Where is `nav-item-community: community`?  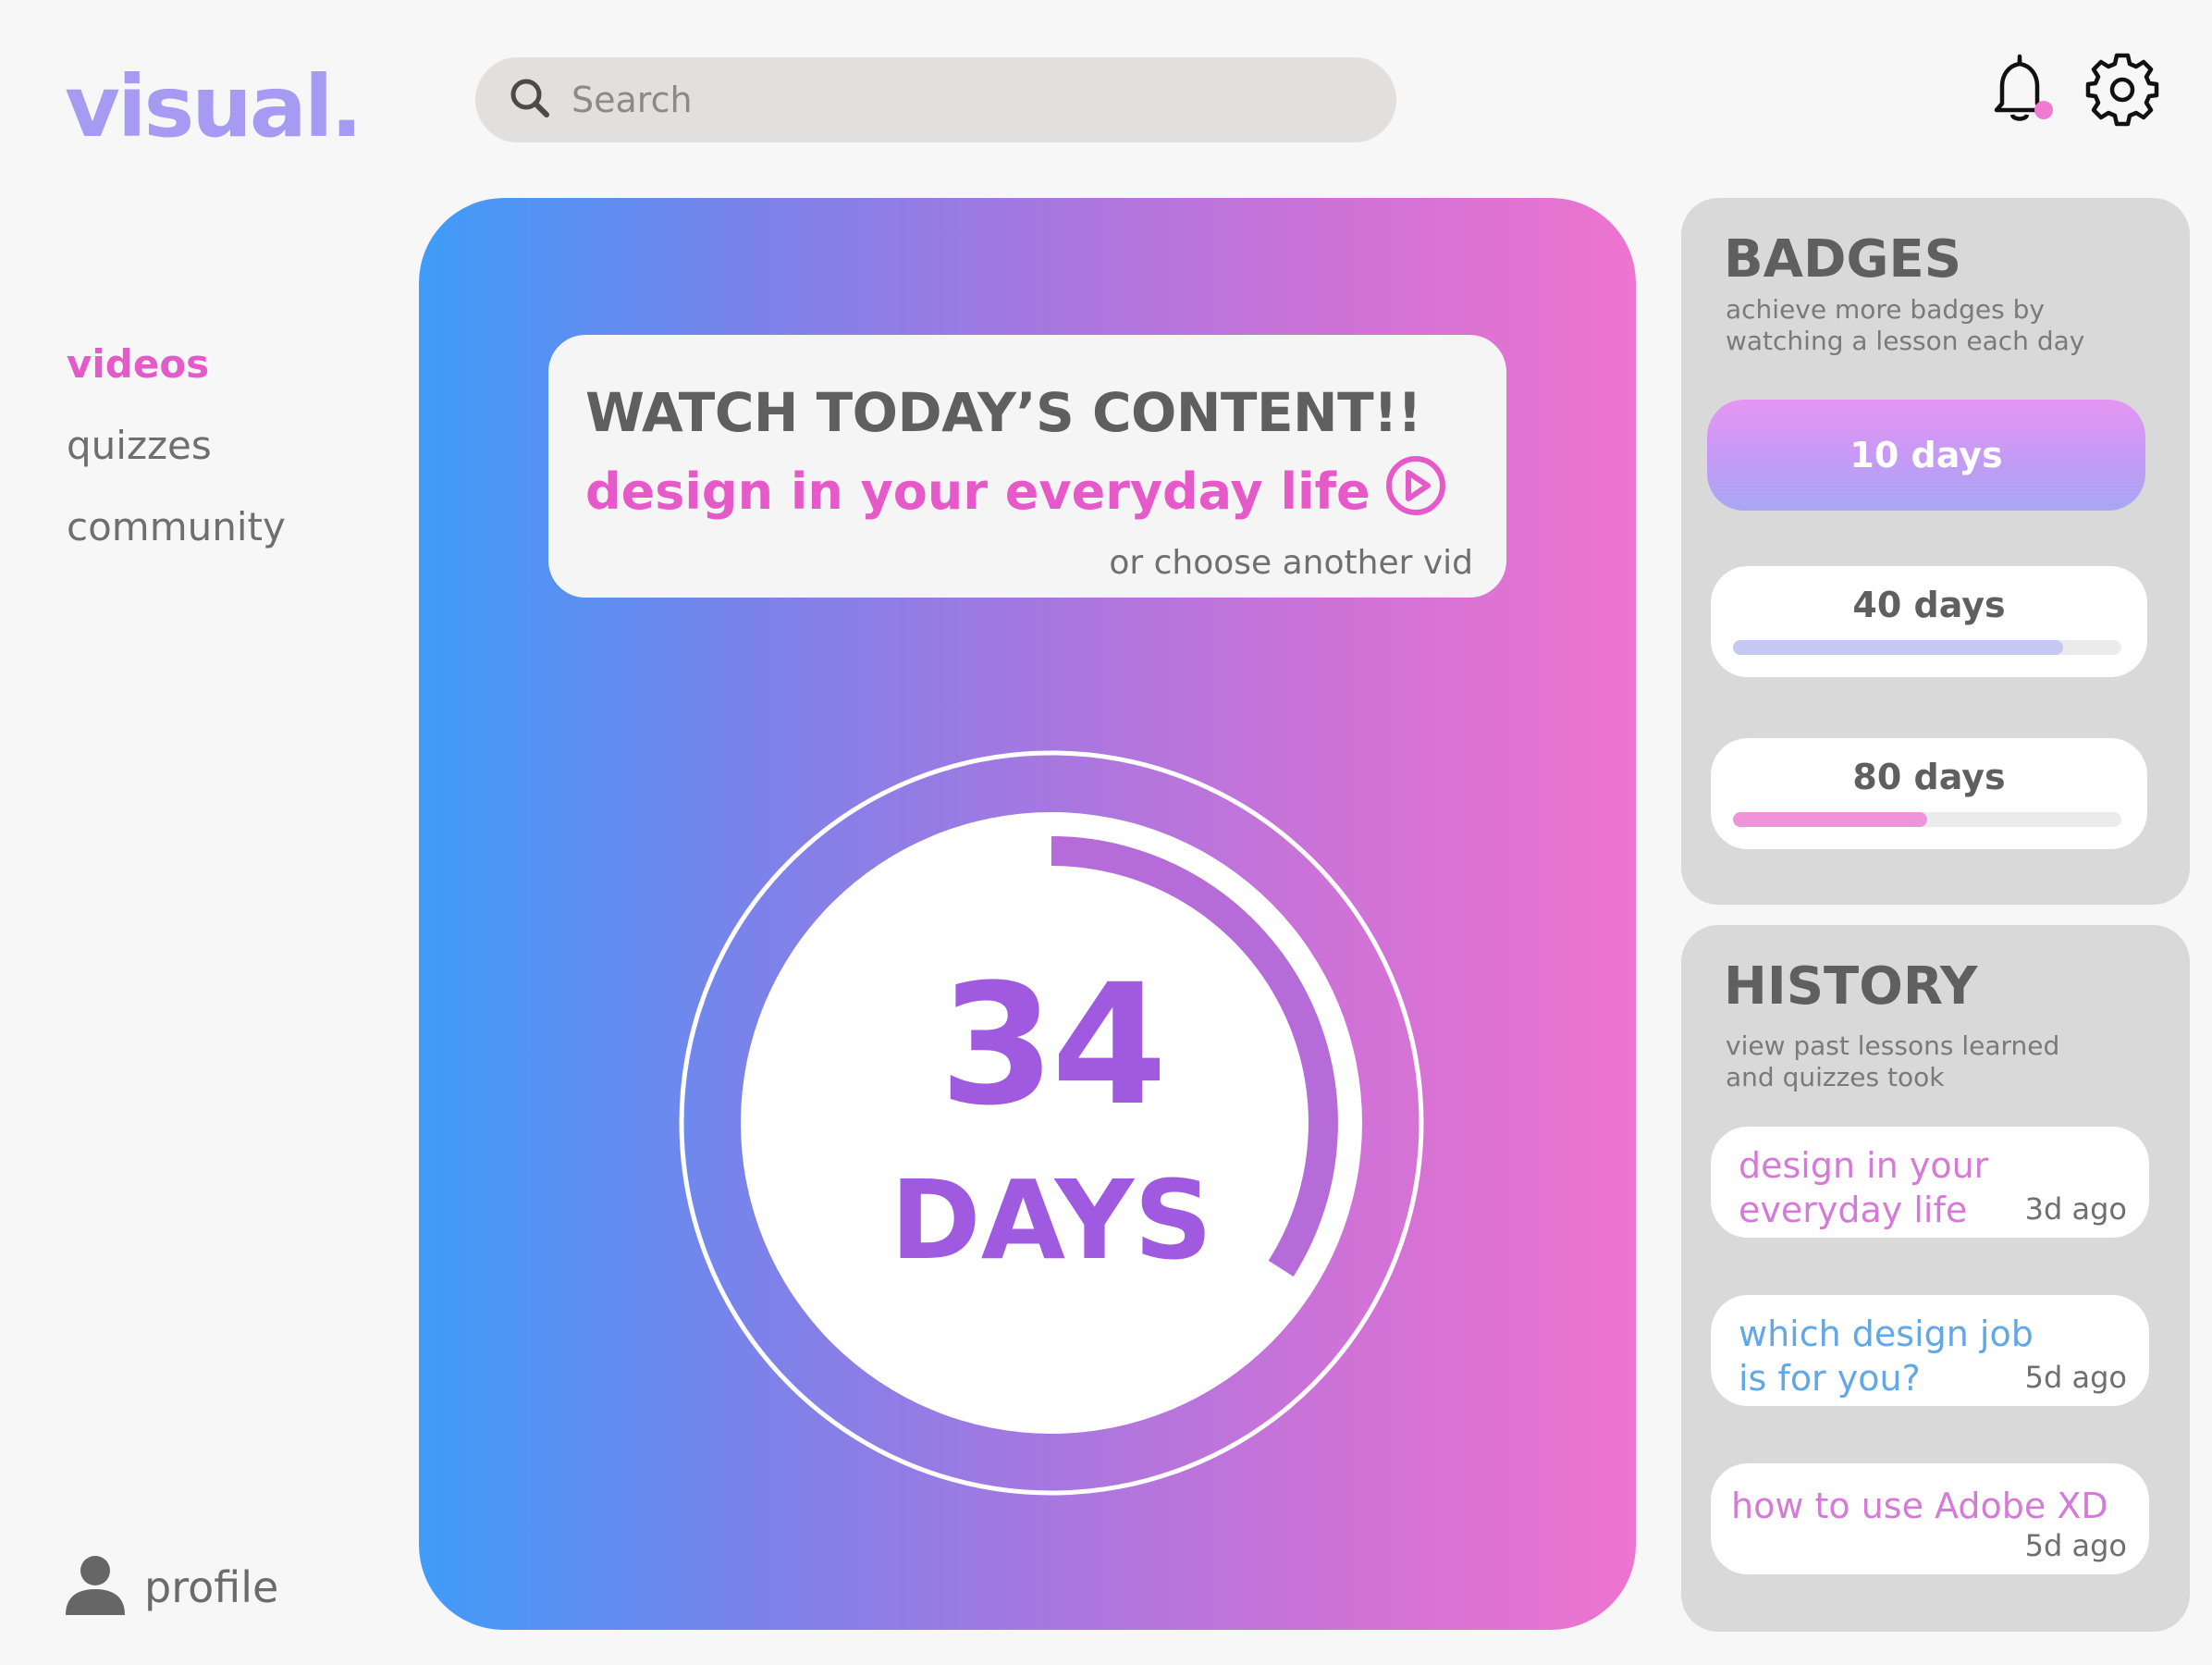
nav-item-community: community is located at coordinates (177, 527).